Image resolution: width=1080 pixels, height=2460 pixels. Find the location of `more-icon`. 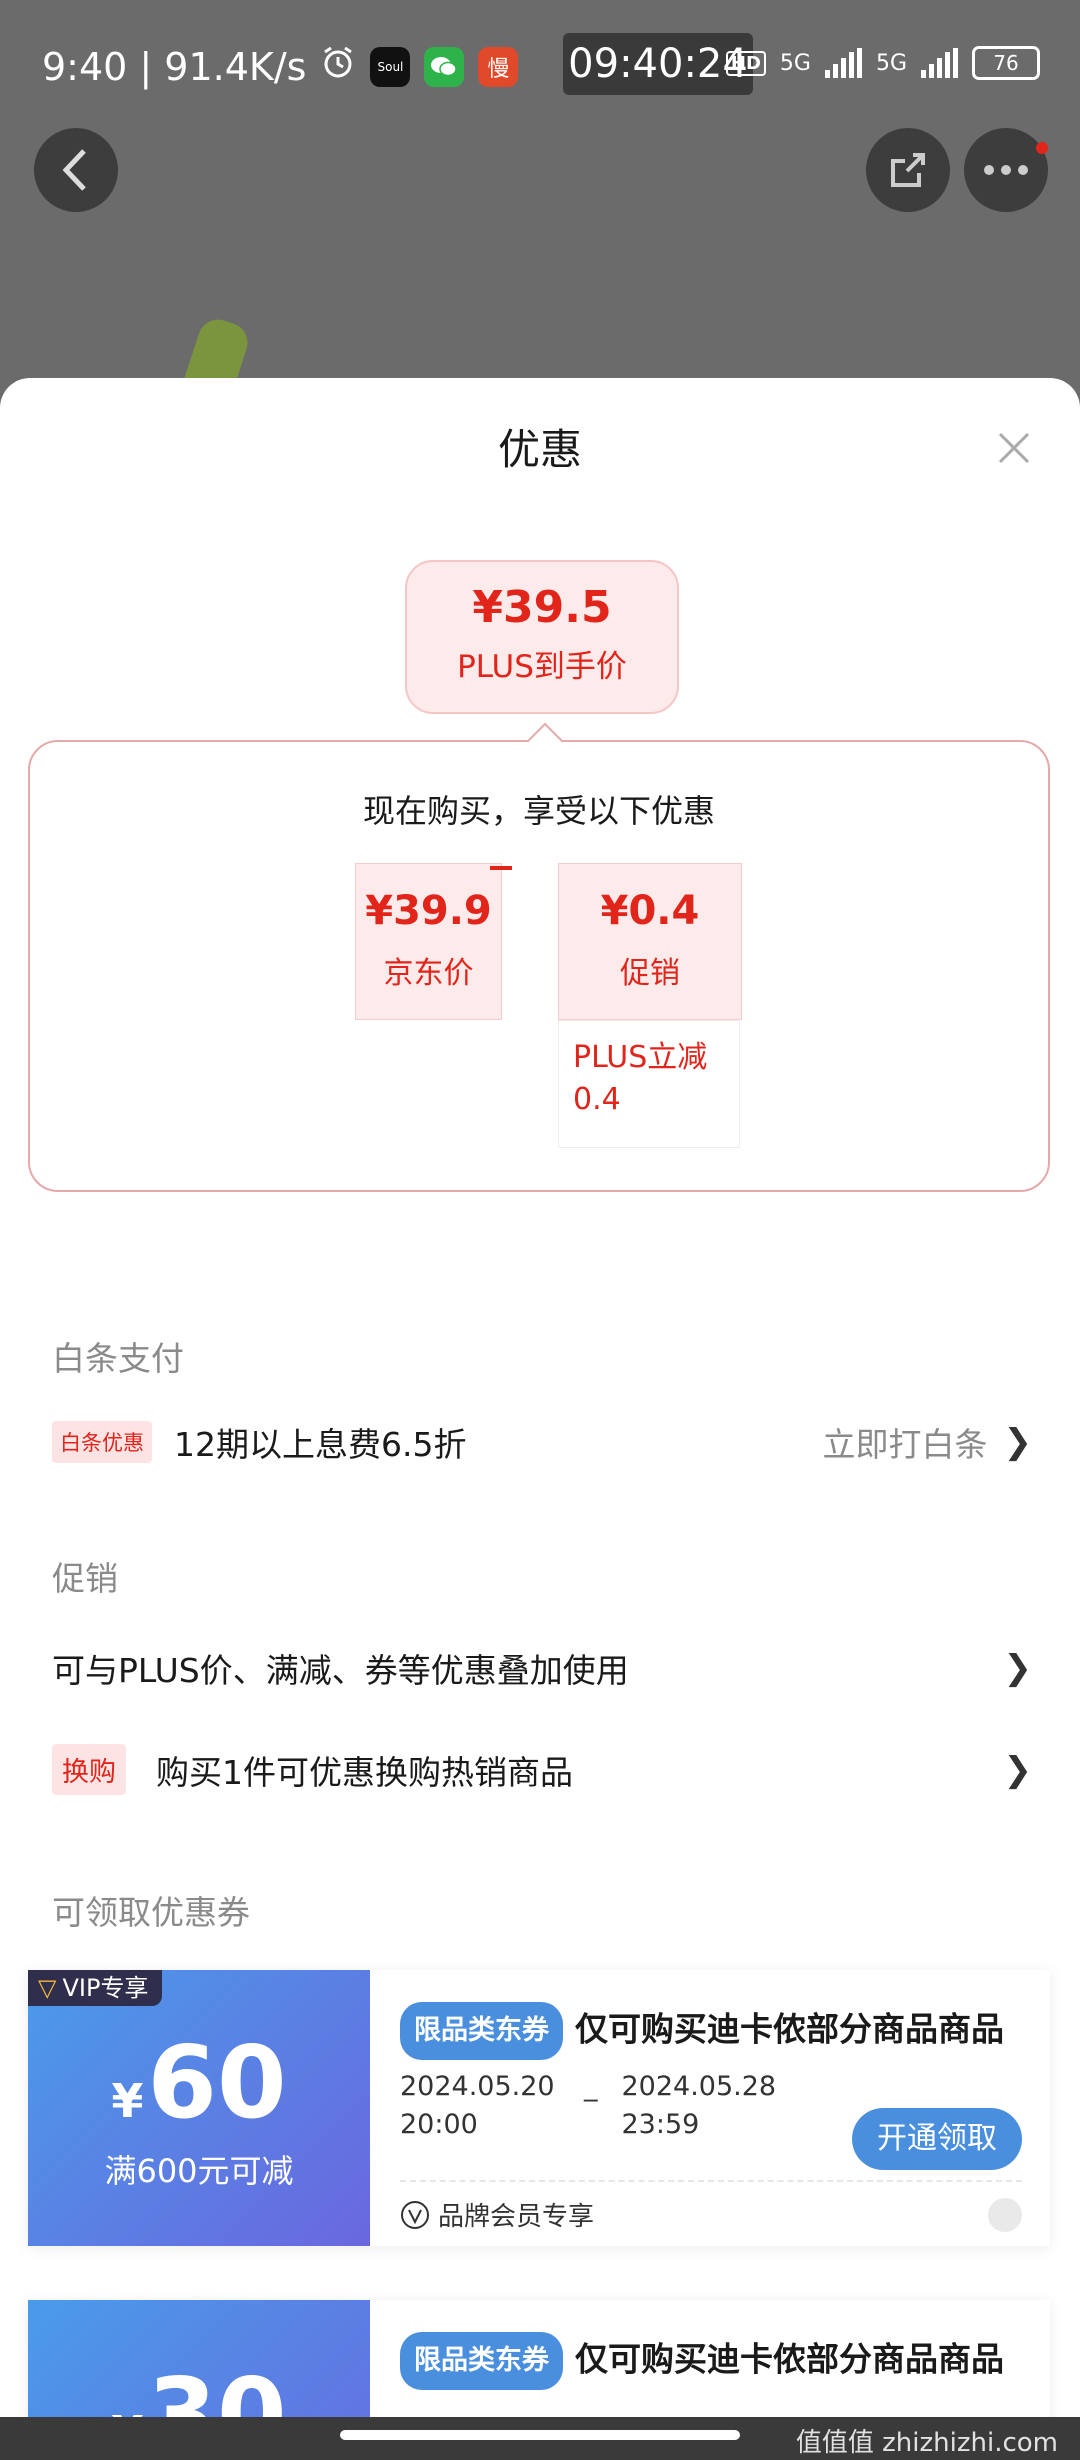

more-icon is located at coordinates (1006, 170).